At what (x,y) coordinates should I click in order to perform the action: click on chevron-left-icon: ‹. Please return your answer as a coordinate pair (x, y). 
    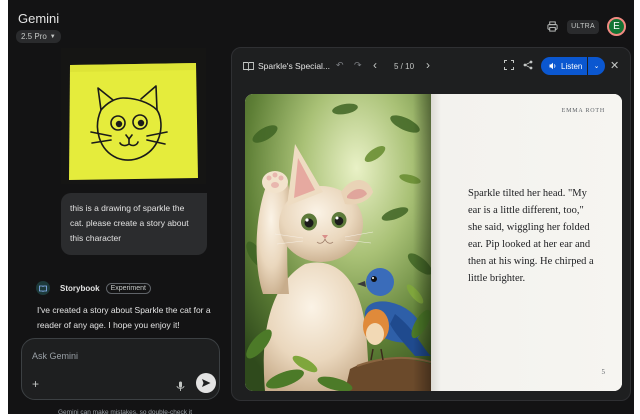
    Looking at the image, I should click on (375, 65).